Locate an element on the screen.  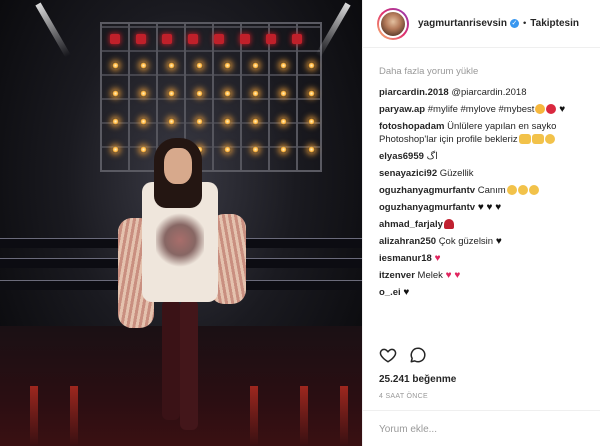
divider is located at coordinates (481, 410).